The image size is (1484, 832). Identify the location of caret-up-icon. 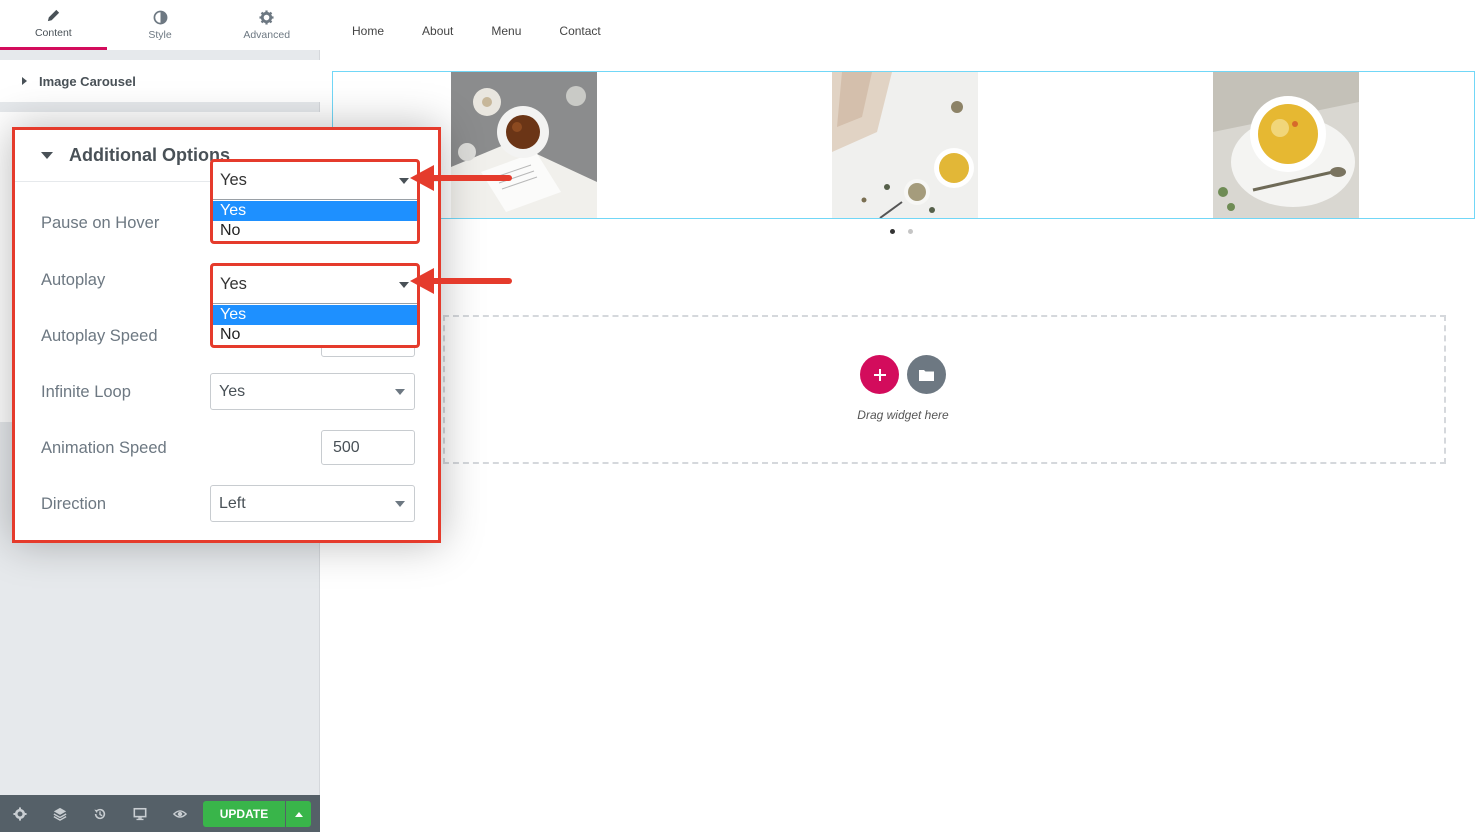
(298, 814).